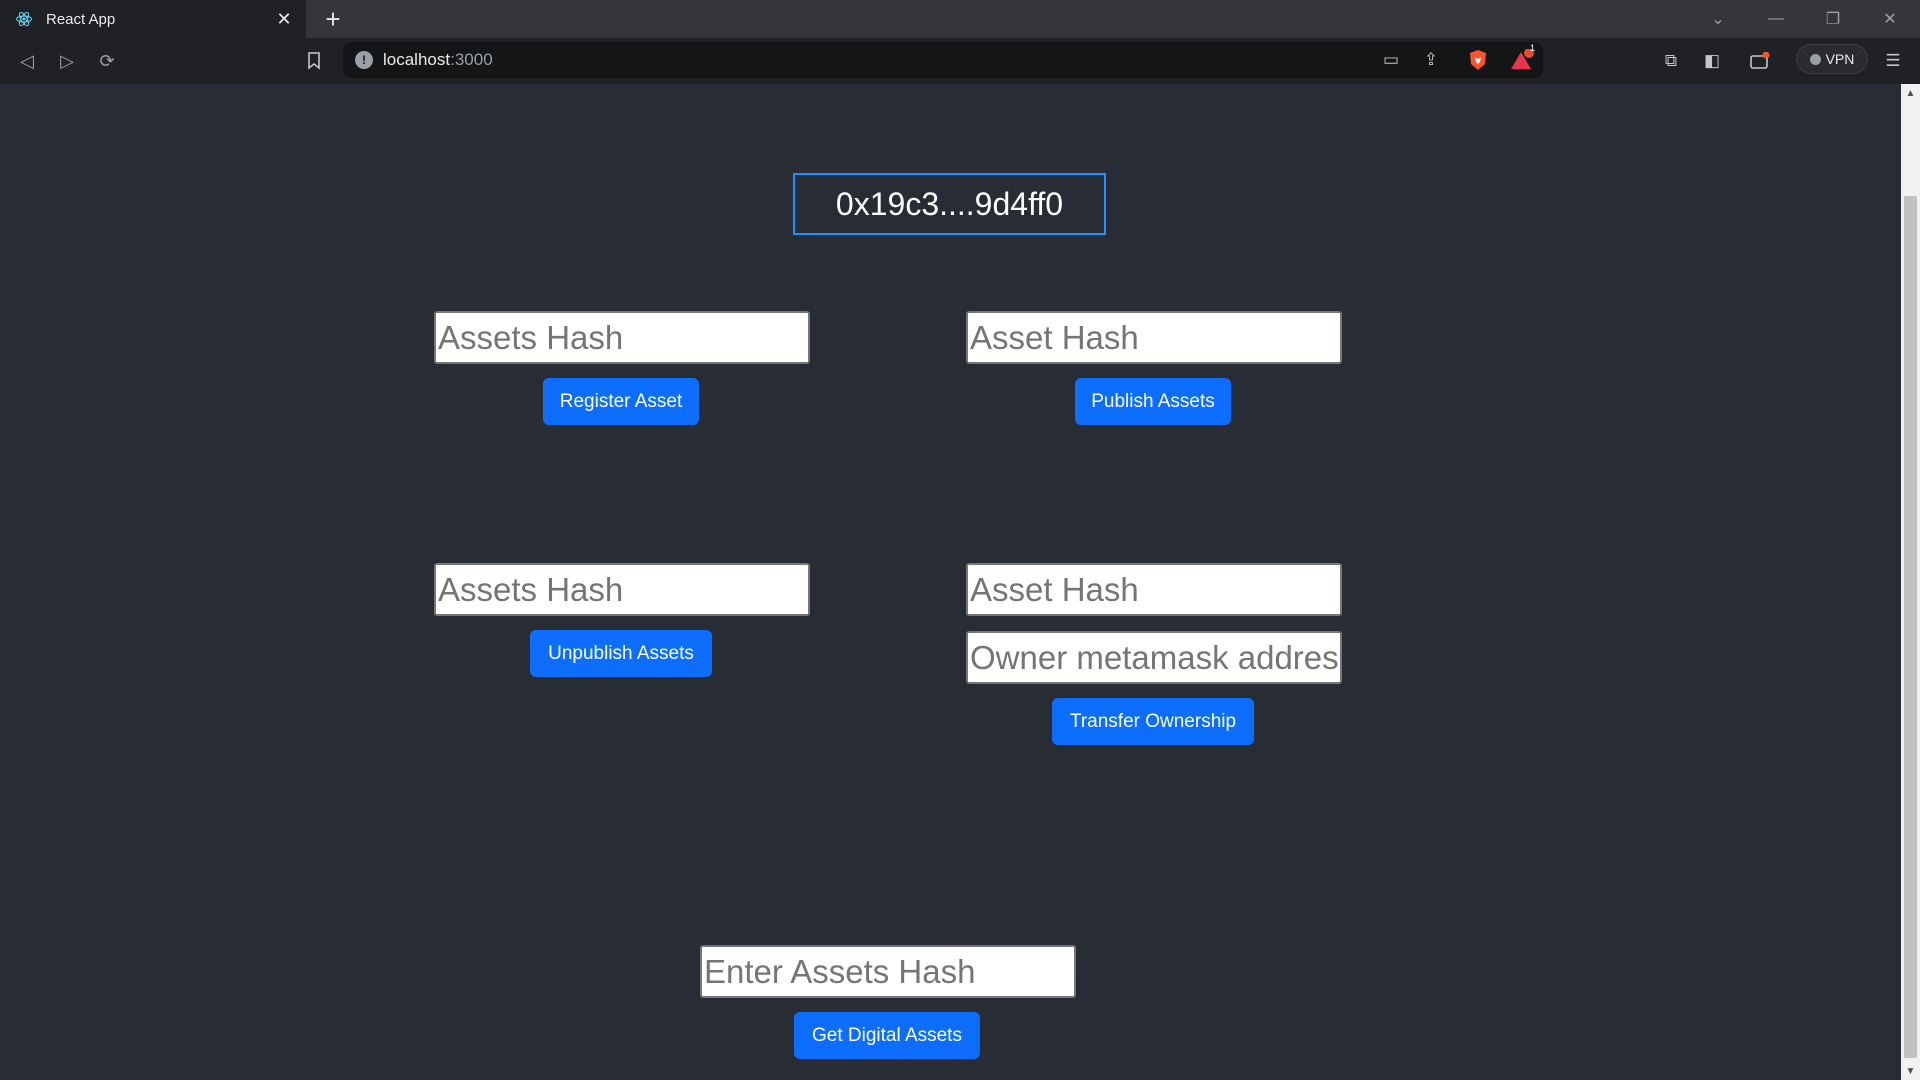 This screenshot has height=1080, width=1920. I want to click on tab-react-app: React App ✕, so click(153, 19).